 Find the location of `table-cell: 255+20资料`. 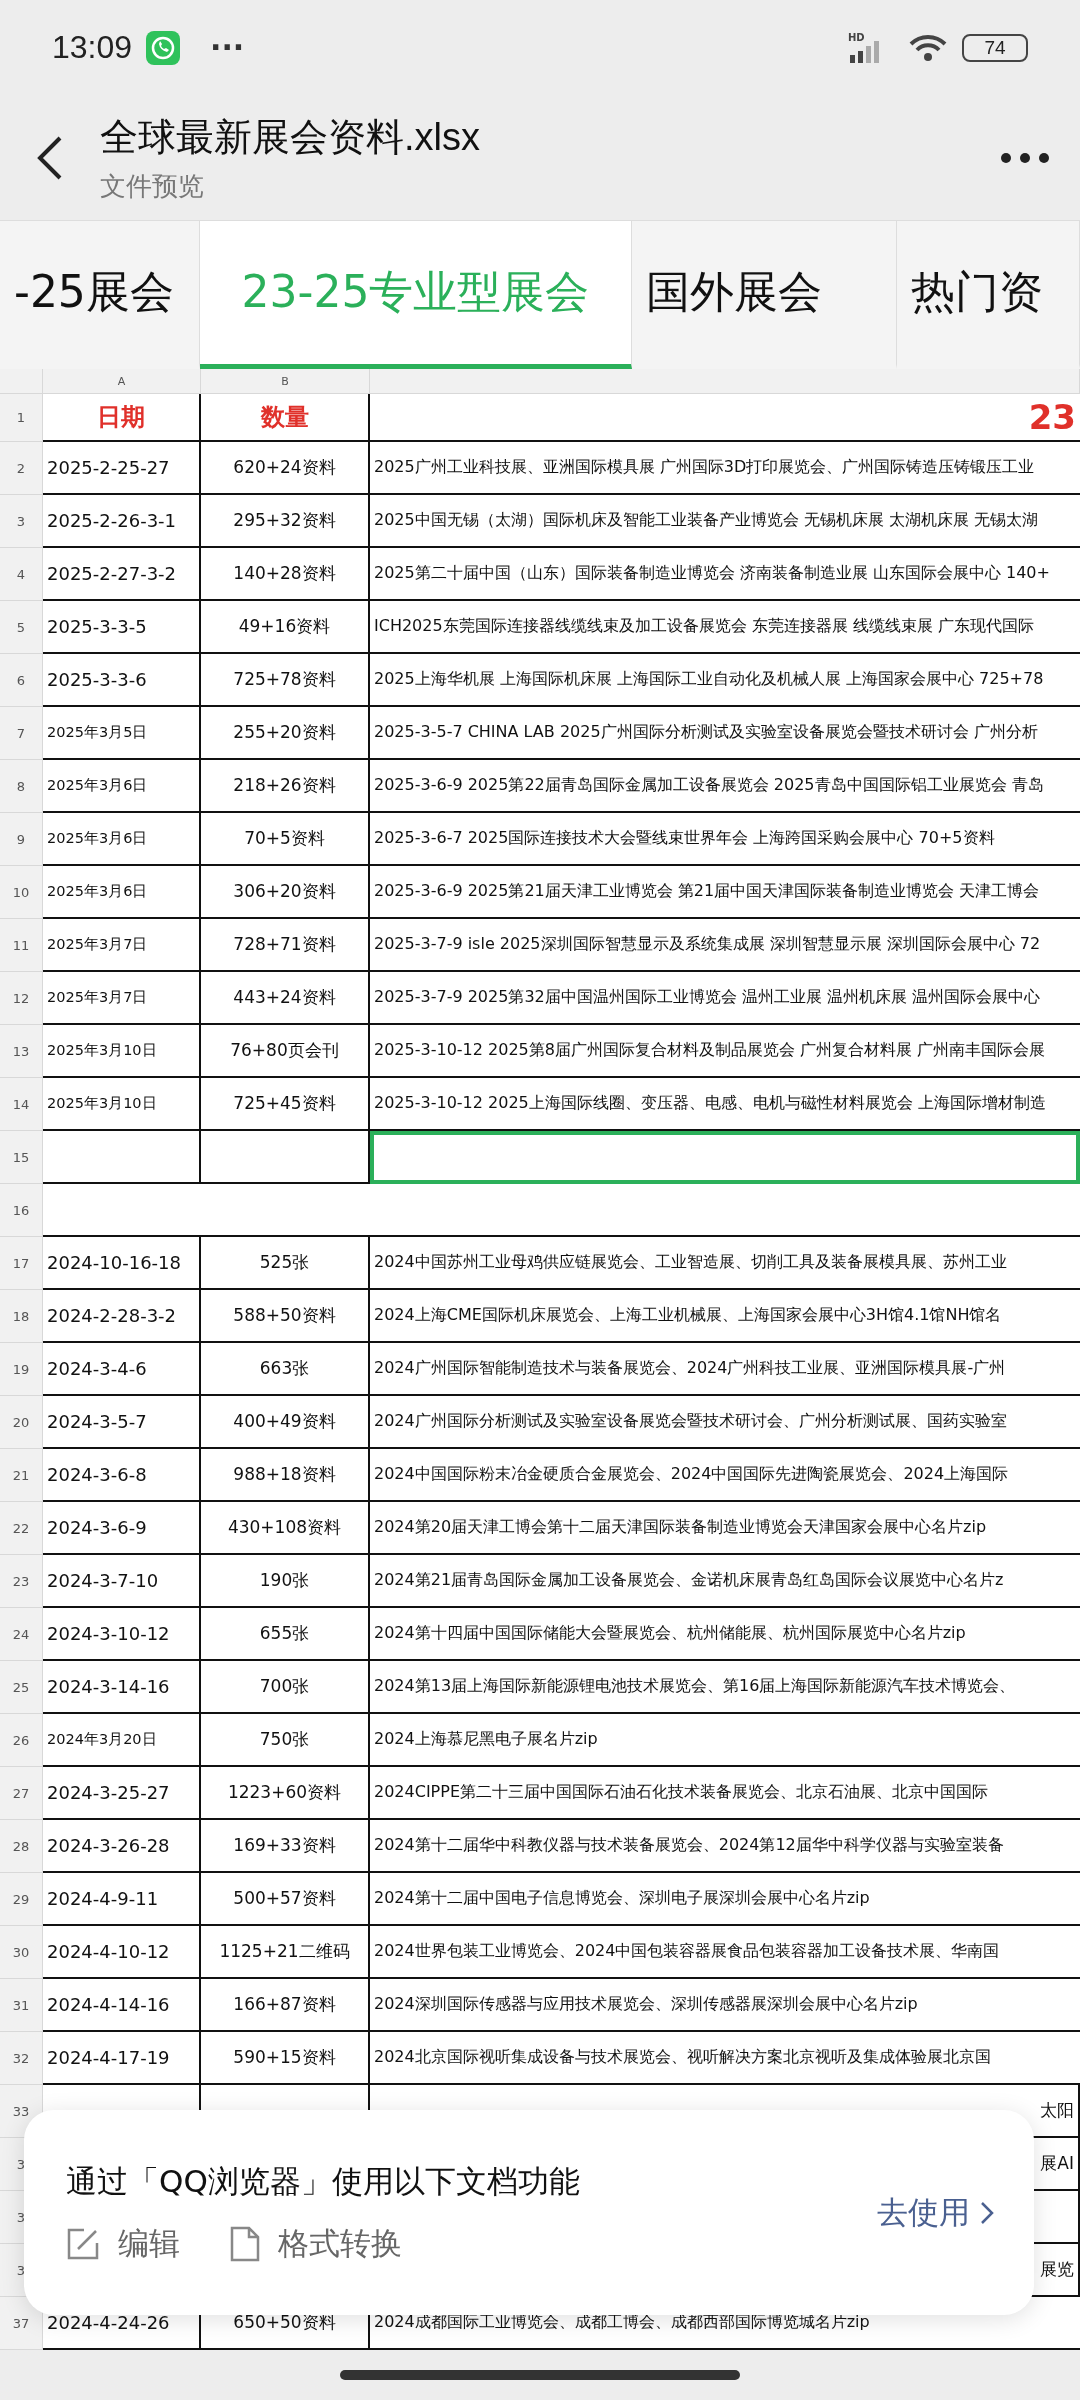

table-cell: 255+20资料 is located at coordinates (285, 733).